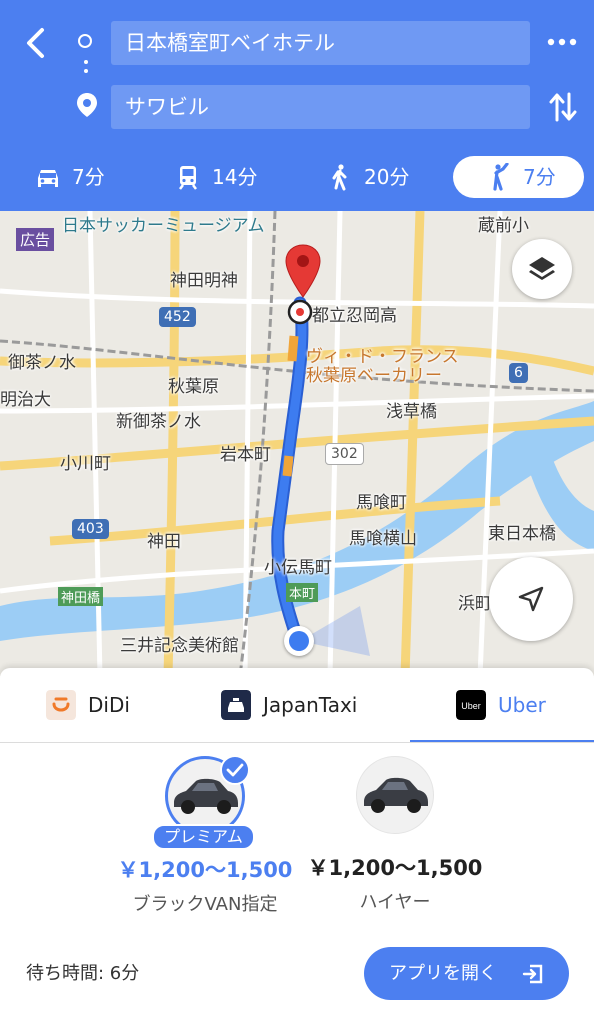 The image size is (594, 1024). What do you see at coordinates (339, 177) in the screenshot?
I see `walk-icon` at bounding box center [339, 177].